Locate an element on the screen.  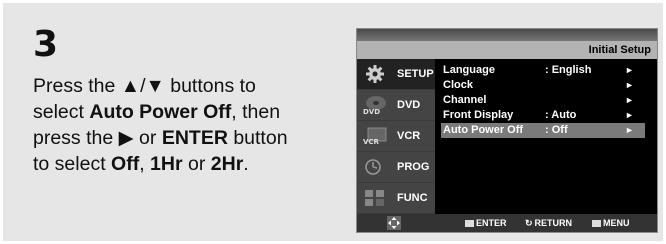
sidebar-item-prog: PROG is located at coordinates (396, 167).